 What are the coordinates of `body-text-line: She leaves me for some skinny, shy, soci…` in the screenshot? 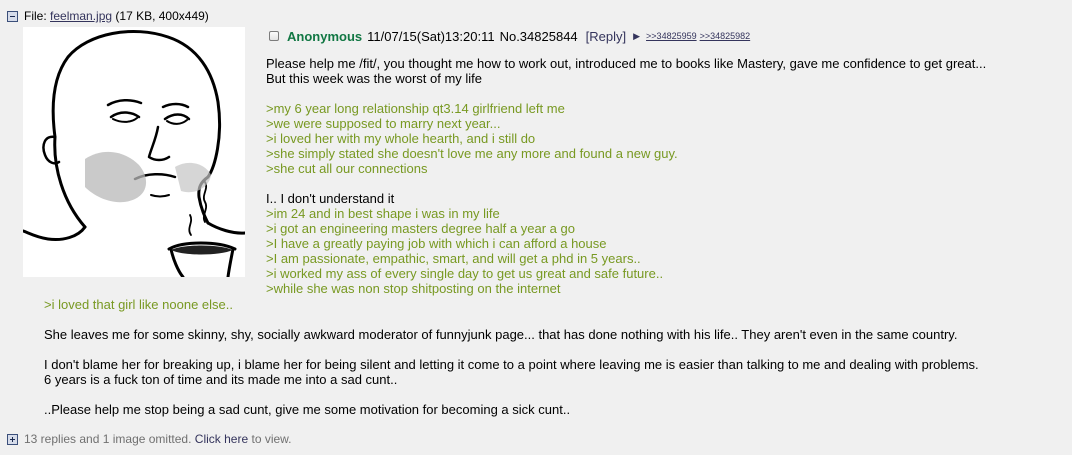 It's located at (501, 334).